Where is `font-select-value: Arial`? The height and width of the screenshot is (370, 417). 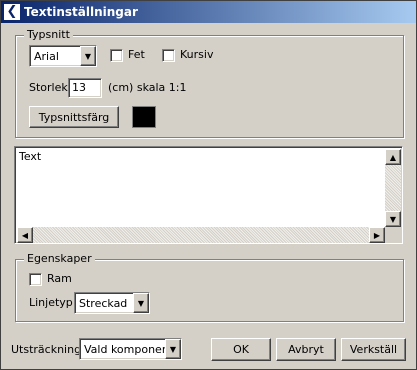 font-select-value: Arial is located at coordinates (46, 56).